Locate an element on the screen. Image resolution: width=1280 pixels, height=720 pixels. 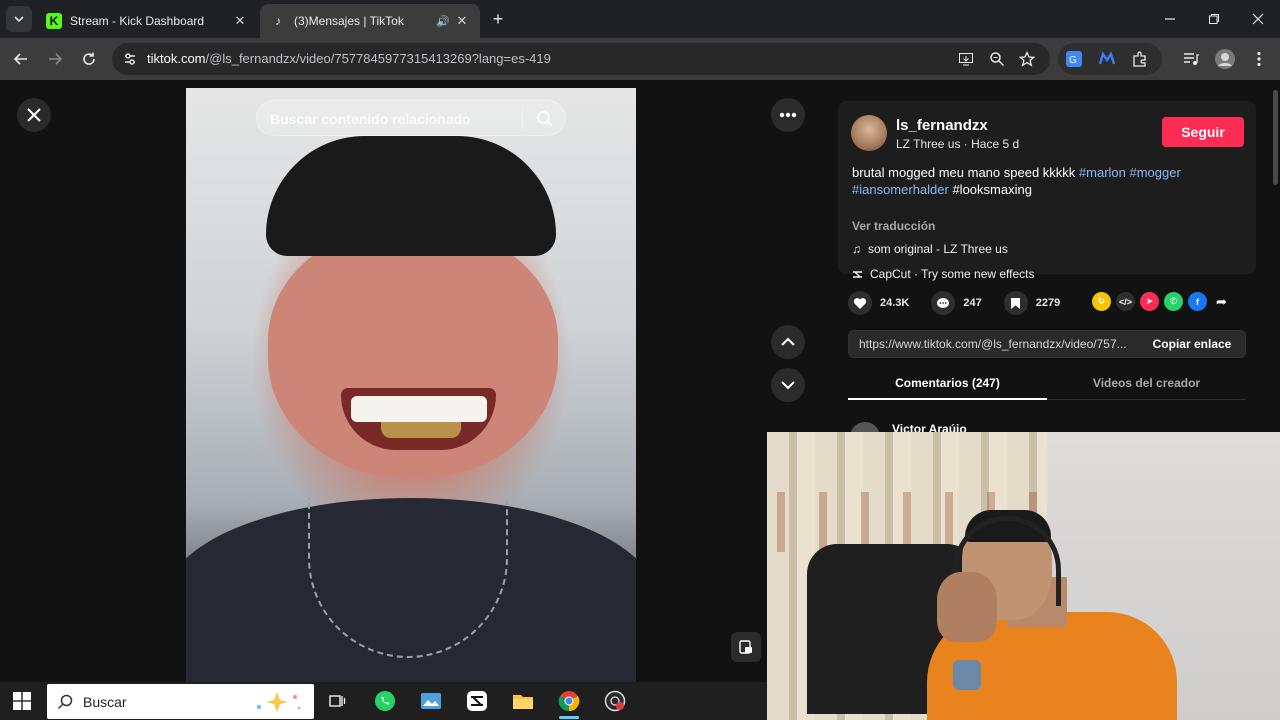
avatar is located at coordinates (869, 133).